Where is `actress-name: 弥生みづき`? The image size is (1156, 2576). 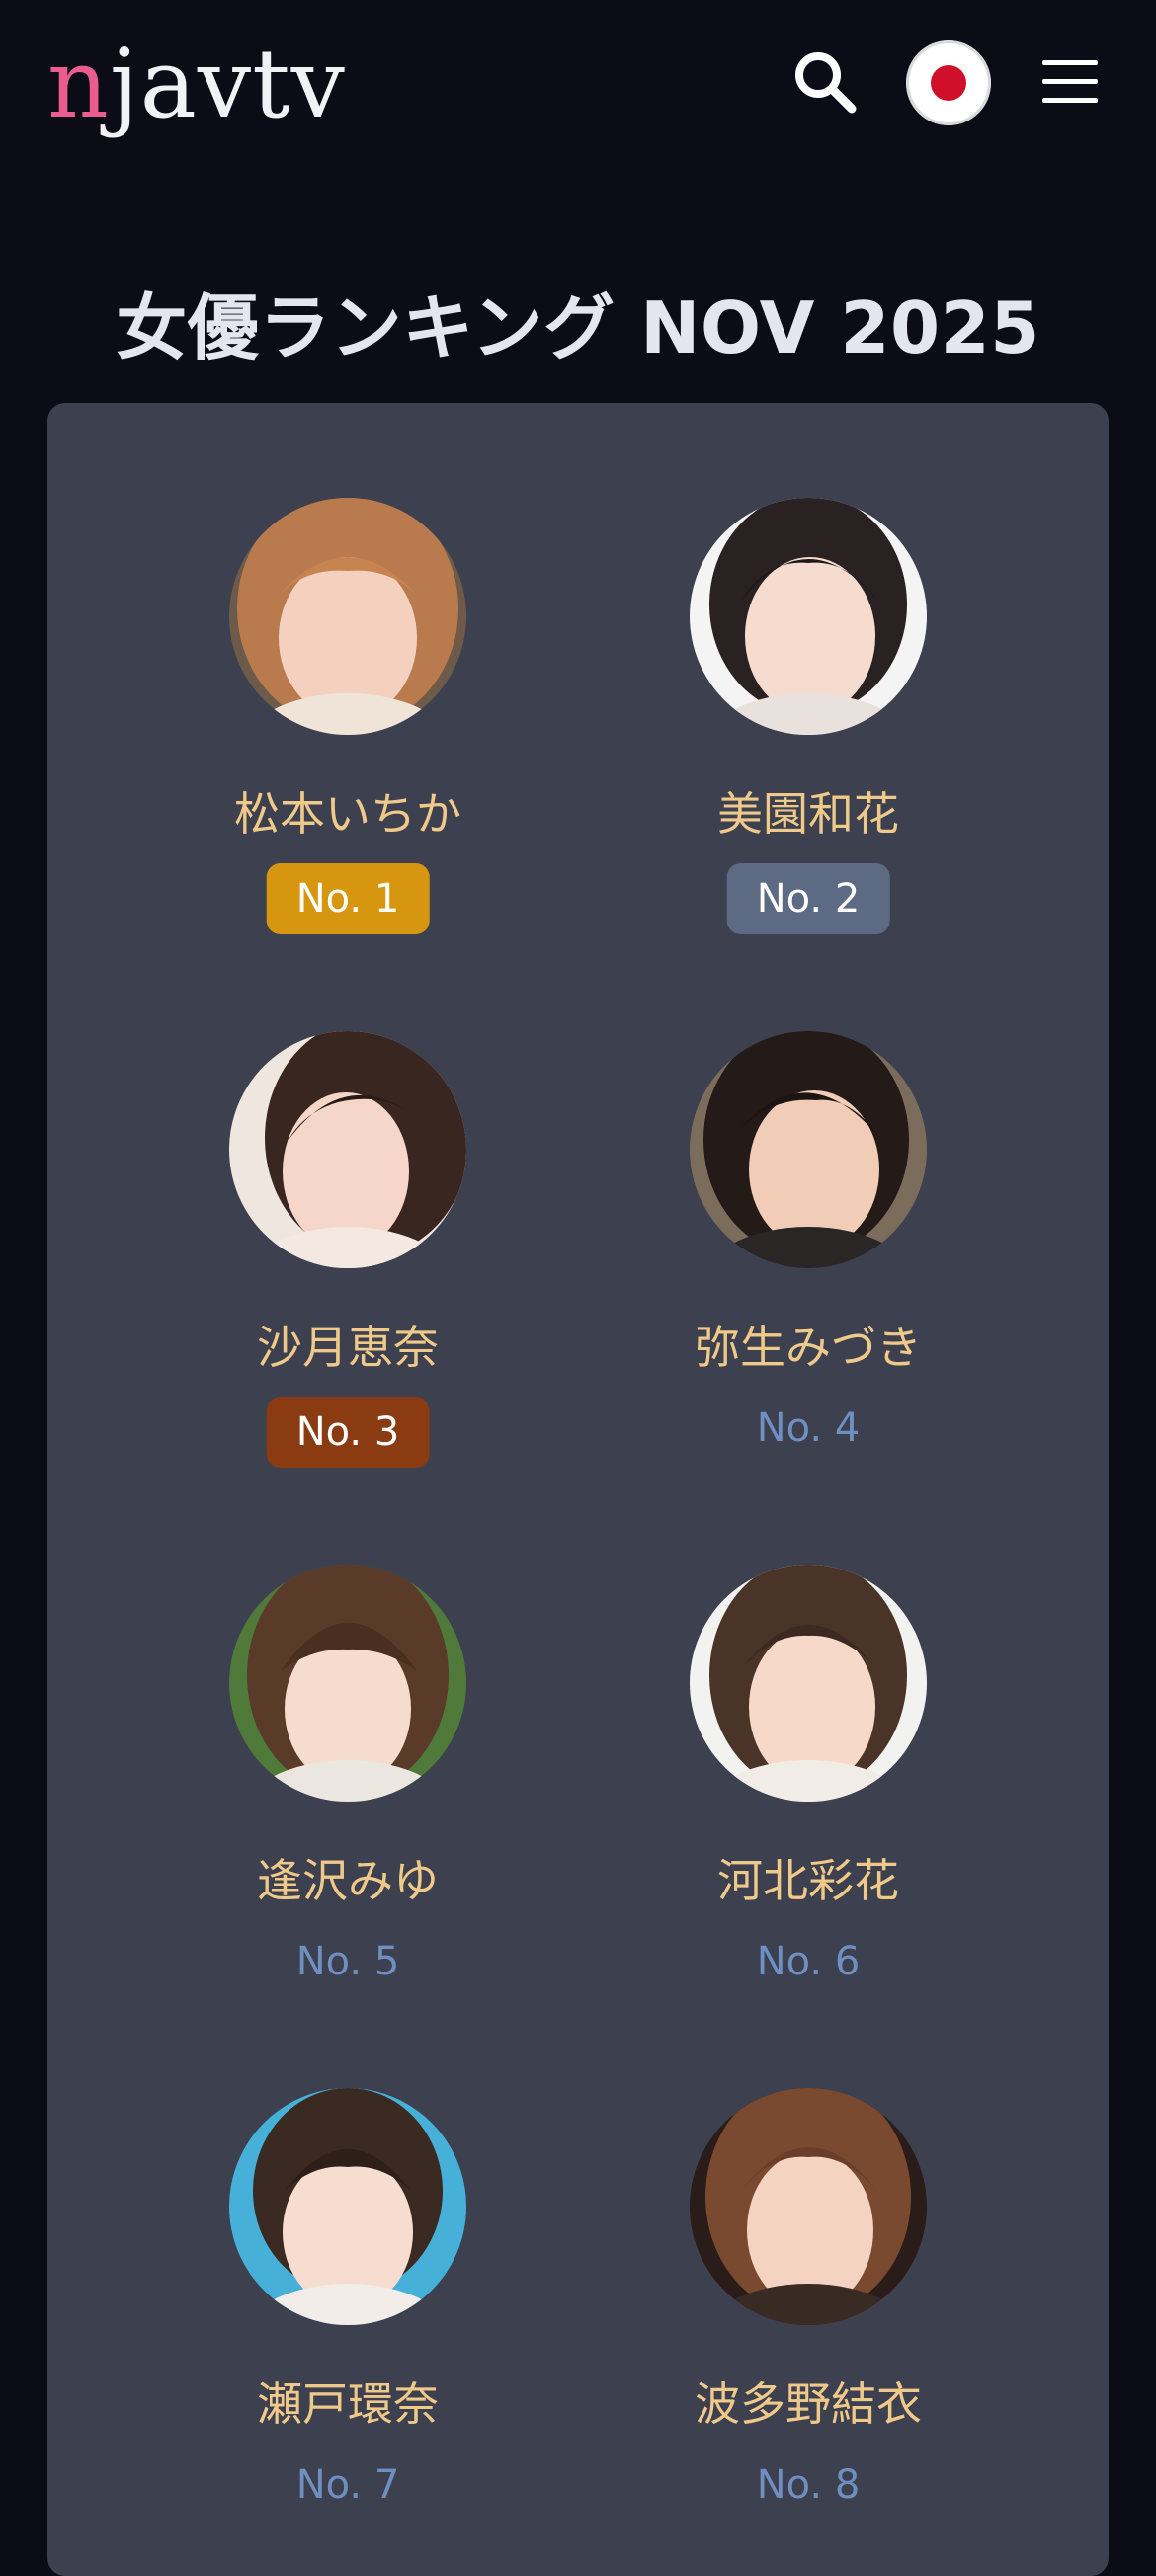 actress-name: 弥生みづき is located at coordinates (808, 1347).